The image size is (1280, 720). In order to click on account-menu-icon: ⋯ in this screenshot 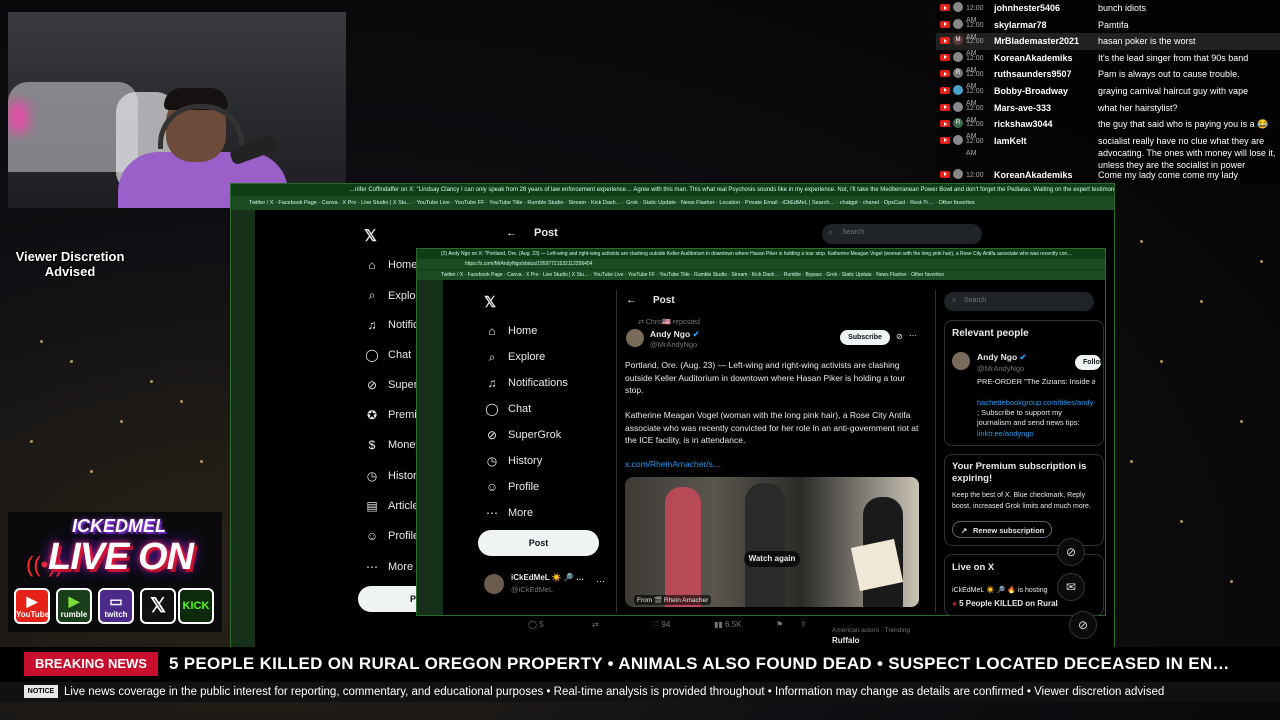, I will do `click(600, 581)`.